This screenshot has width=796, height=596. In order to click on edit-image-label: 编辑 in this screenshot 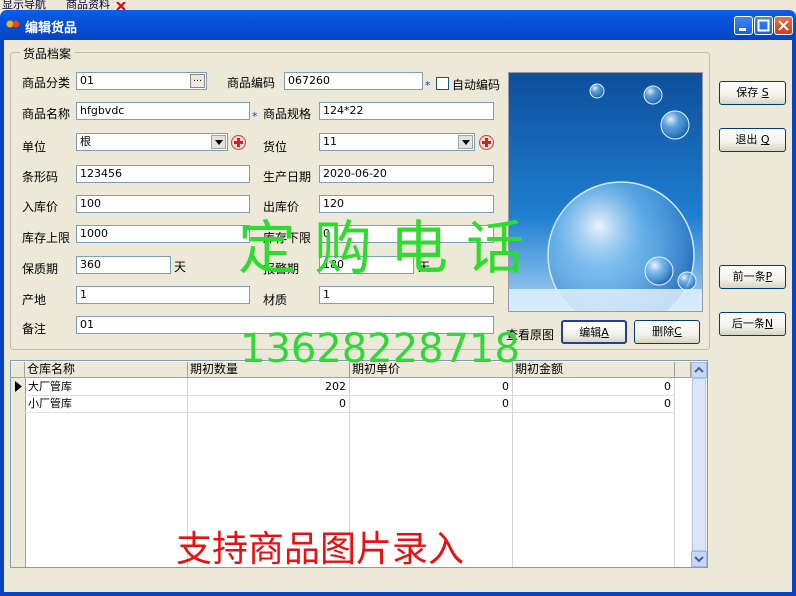, I will do `click(590, 332)`.